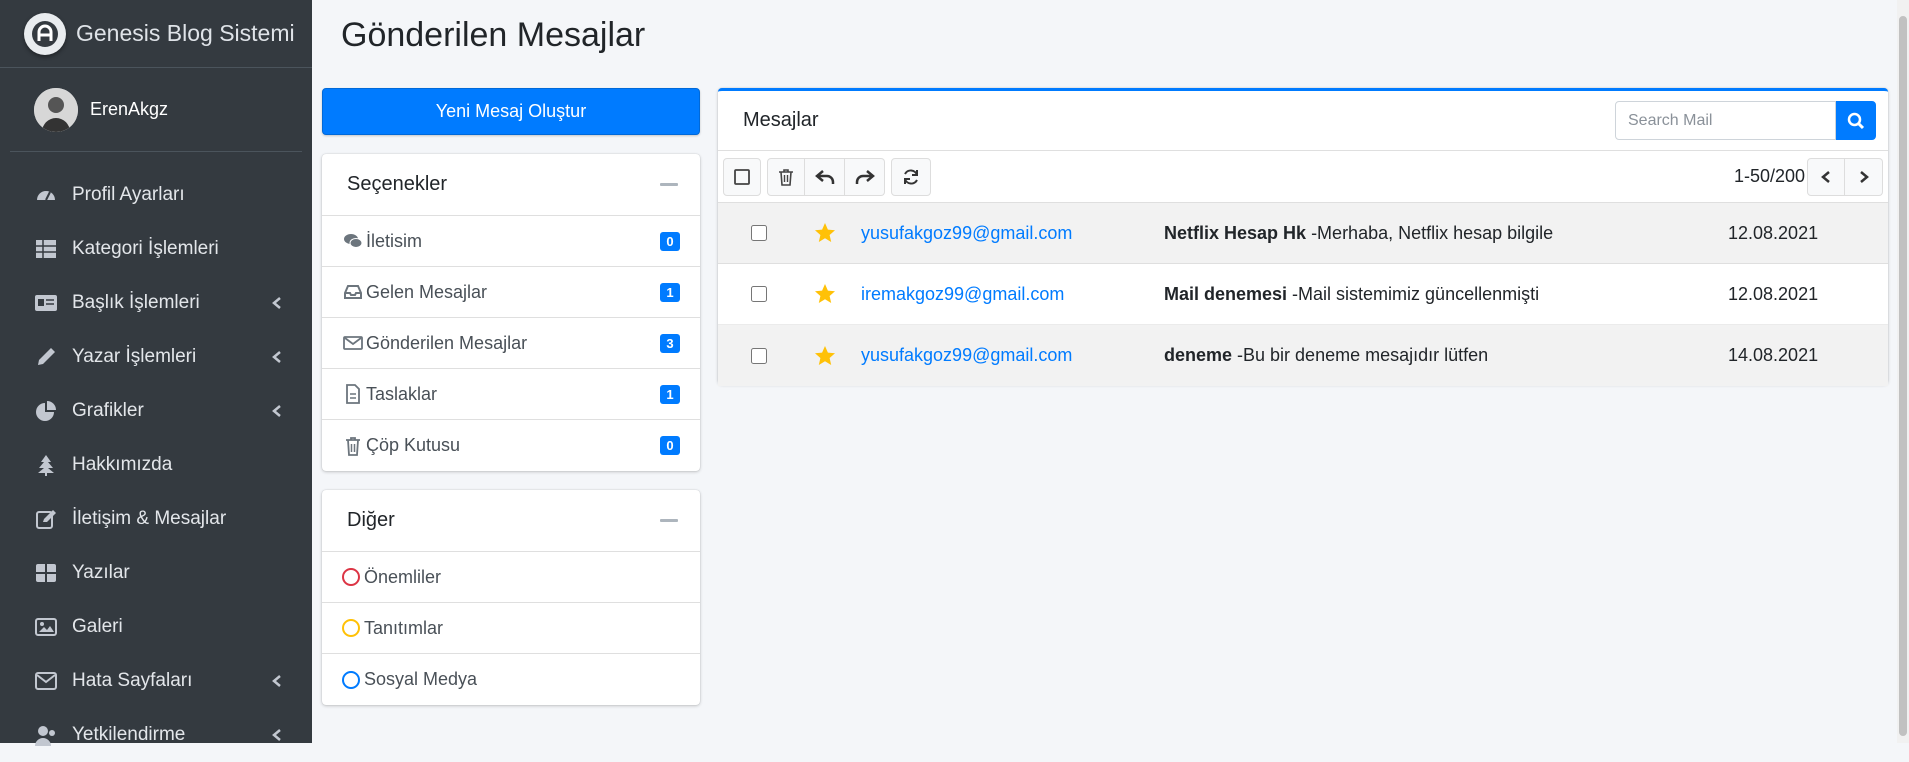  I want to click on folder-item-iletisim: İletisim 0, so click(511, 241).